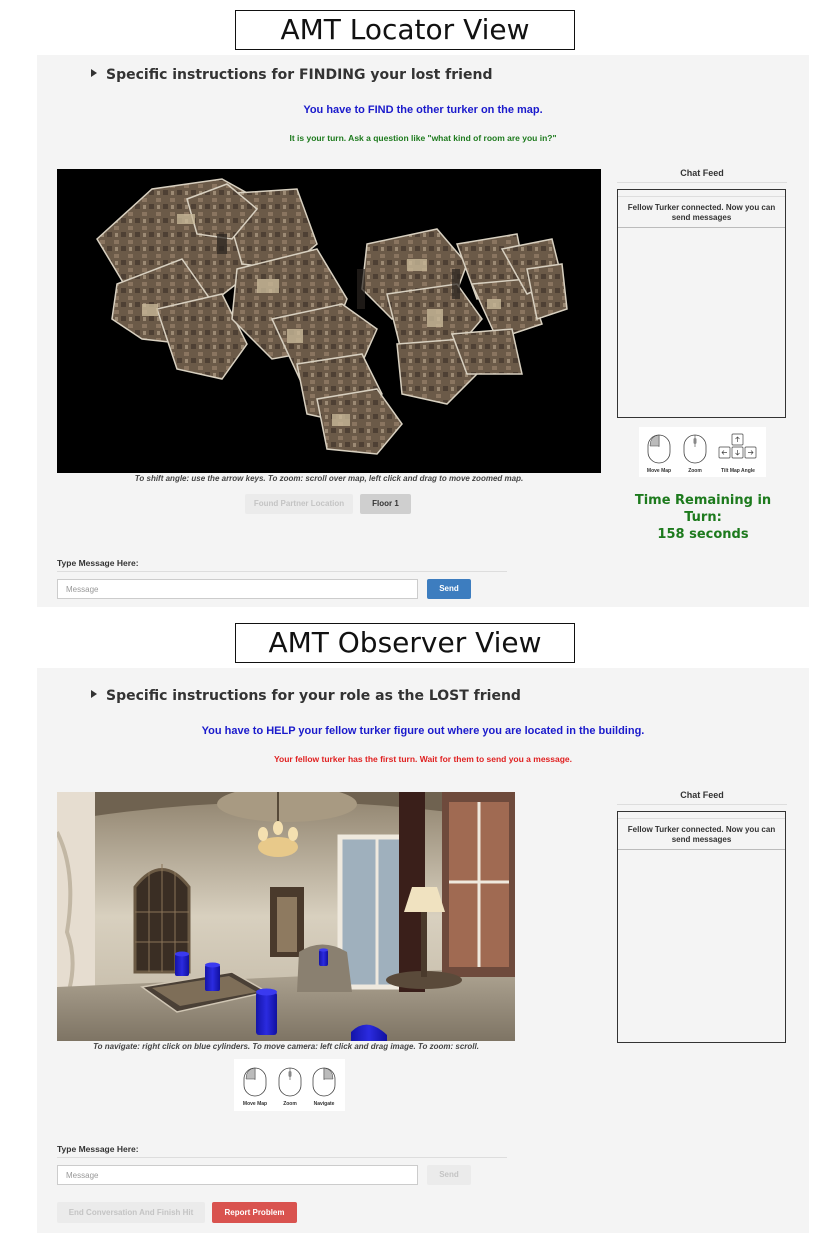 This screenshot has height=1237, width=828. What do you see at coordinates (324, 1082) in the screenshot?
I see `mouse-right-click-icon` at bounding box center [324, 1082].